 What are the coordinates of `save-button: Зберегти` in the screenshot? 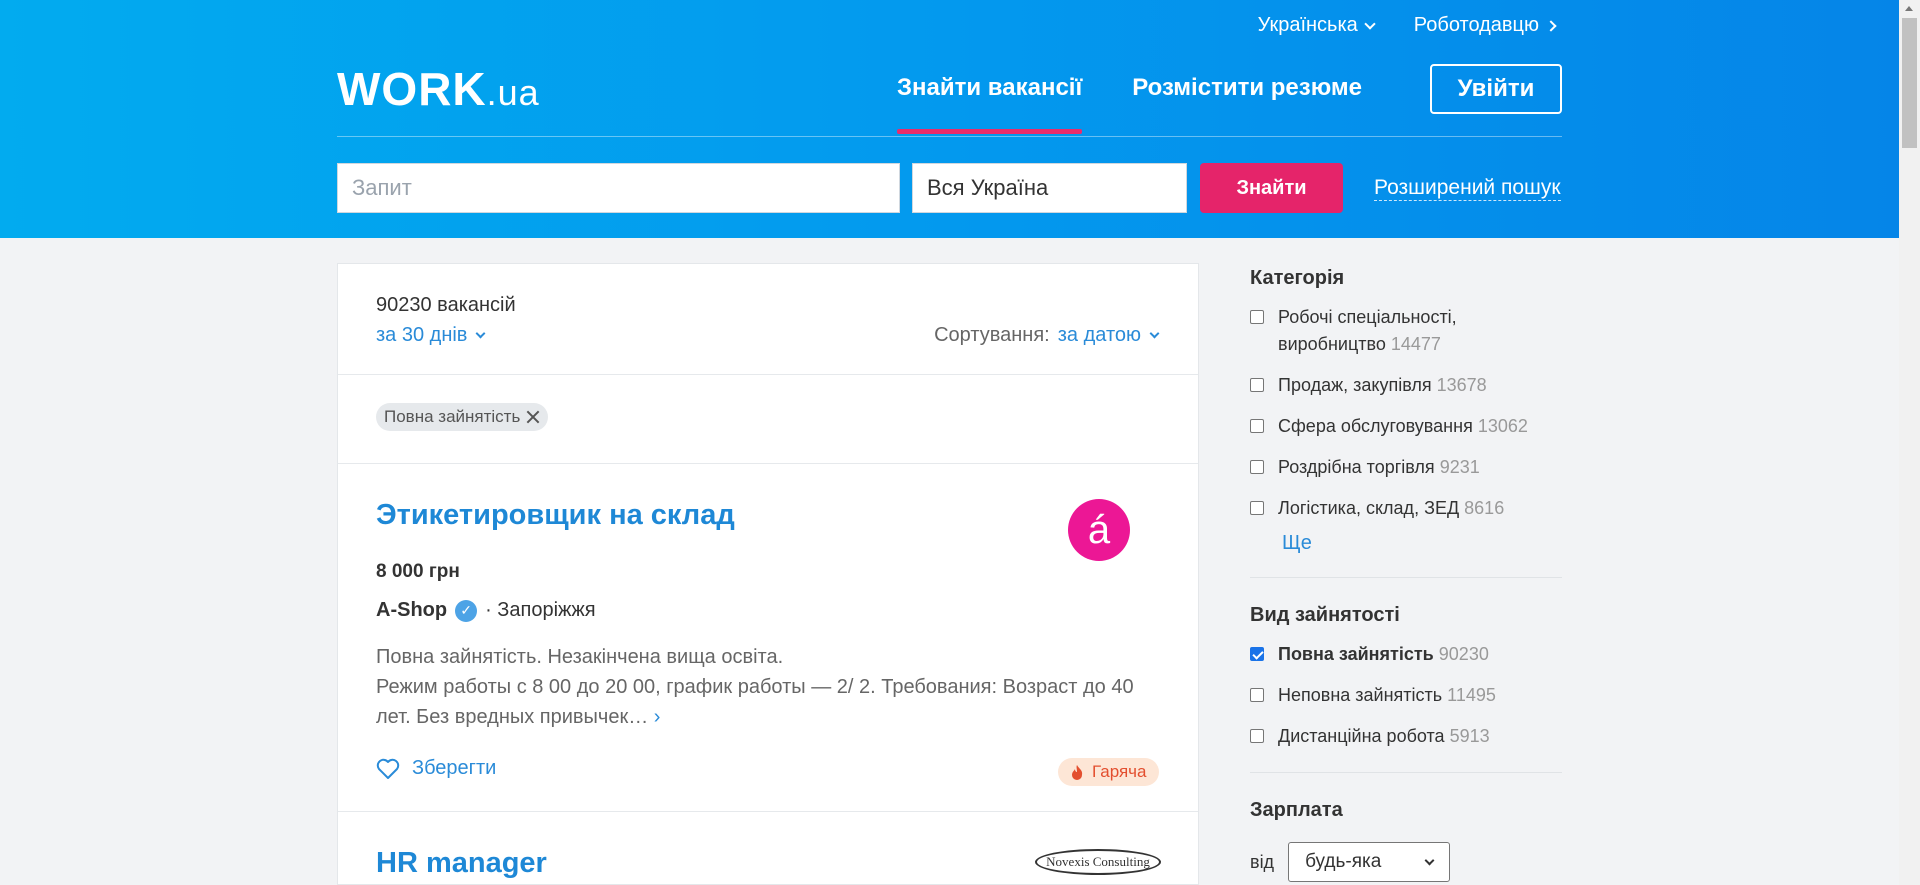 It's located at (436, 768).